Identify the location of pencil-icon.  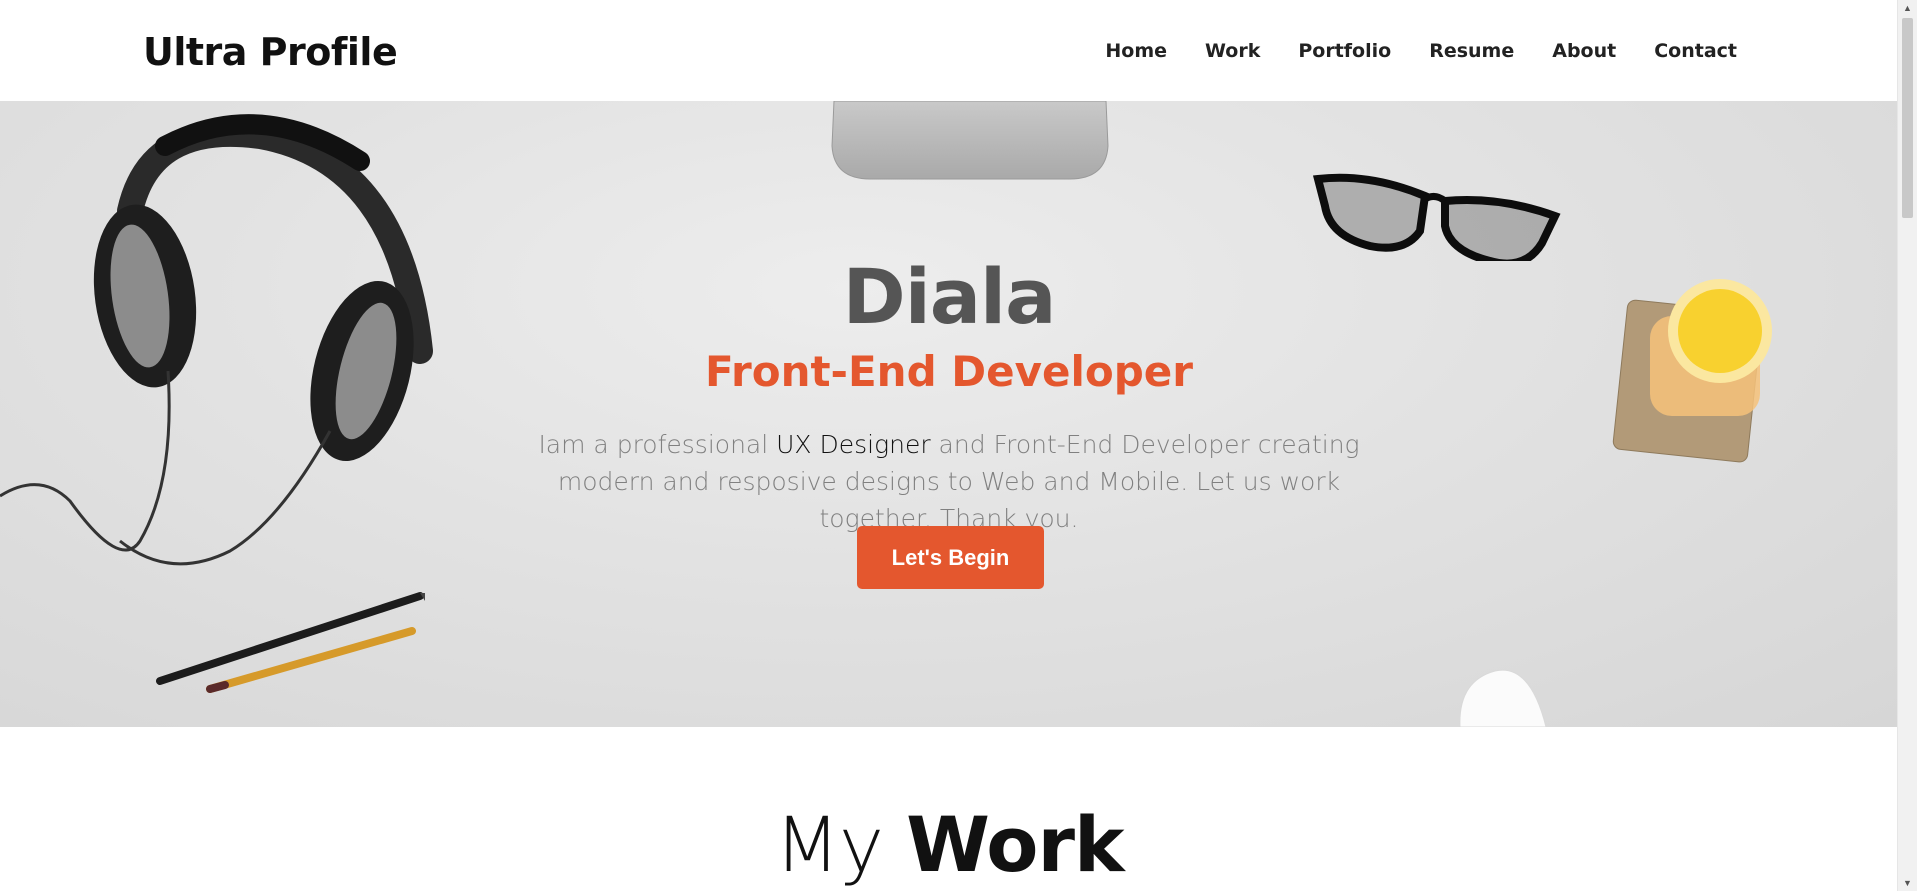
(290, 642).